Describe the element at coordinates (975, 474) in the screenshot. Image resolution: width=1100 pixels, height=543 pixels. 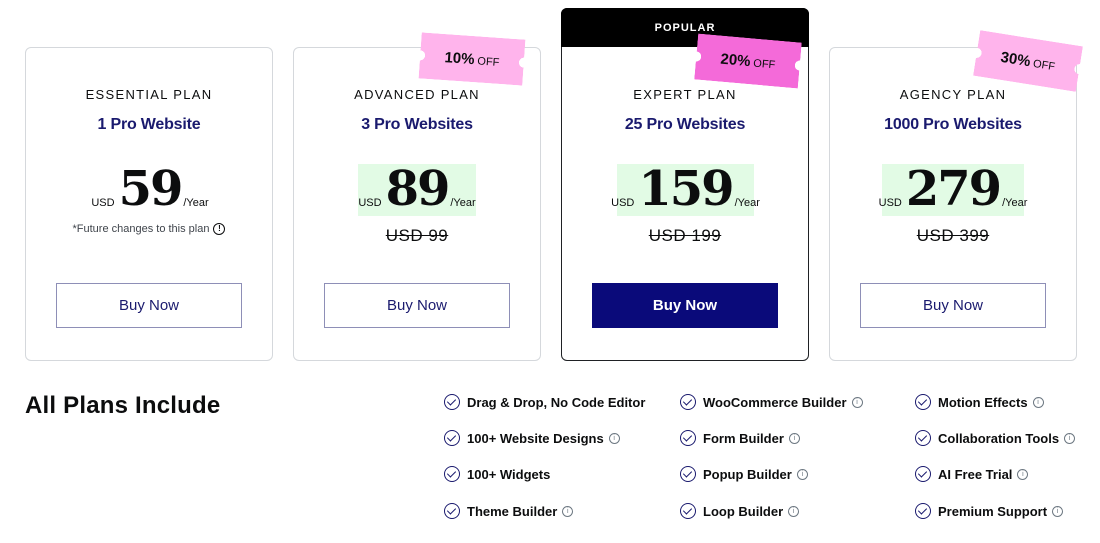
I see `feature-label: AI Free Trial` at that location.